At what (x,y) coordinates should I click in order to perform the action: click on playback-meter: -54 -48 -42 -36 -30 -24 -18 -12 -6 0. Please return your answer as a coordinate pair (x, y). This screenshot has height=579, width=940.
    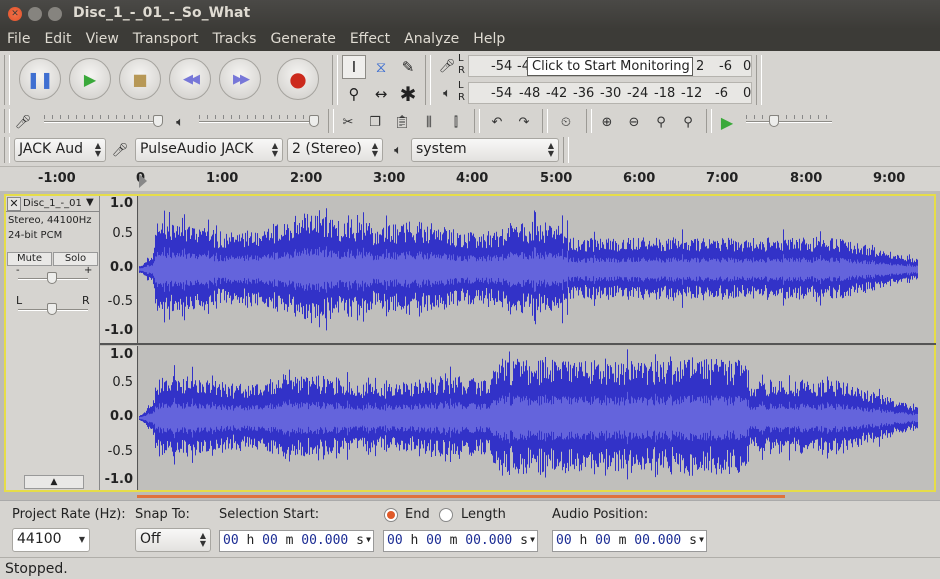
    Looking at the image, I should click on (610, 93).